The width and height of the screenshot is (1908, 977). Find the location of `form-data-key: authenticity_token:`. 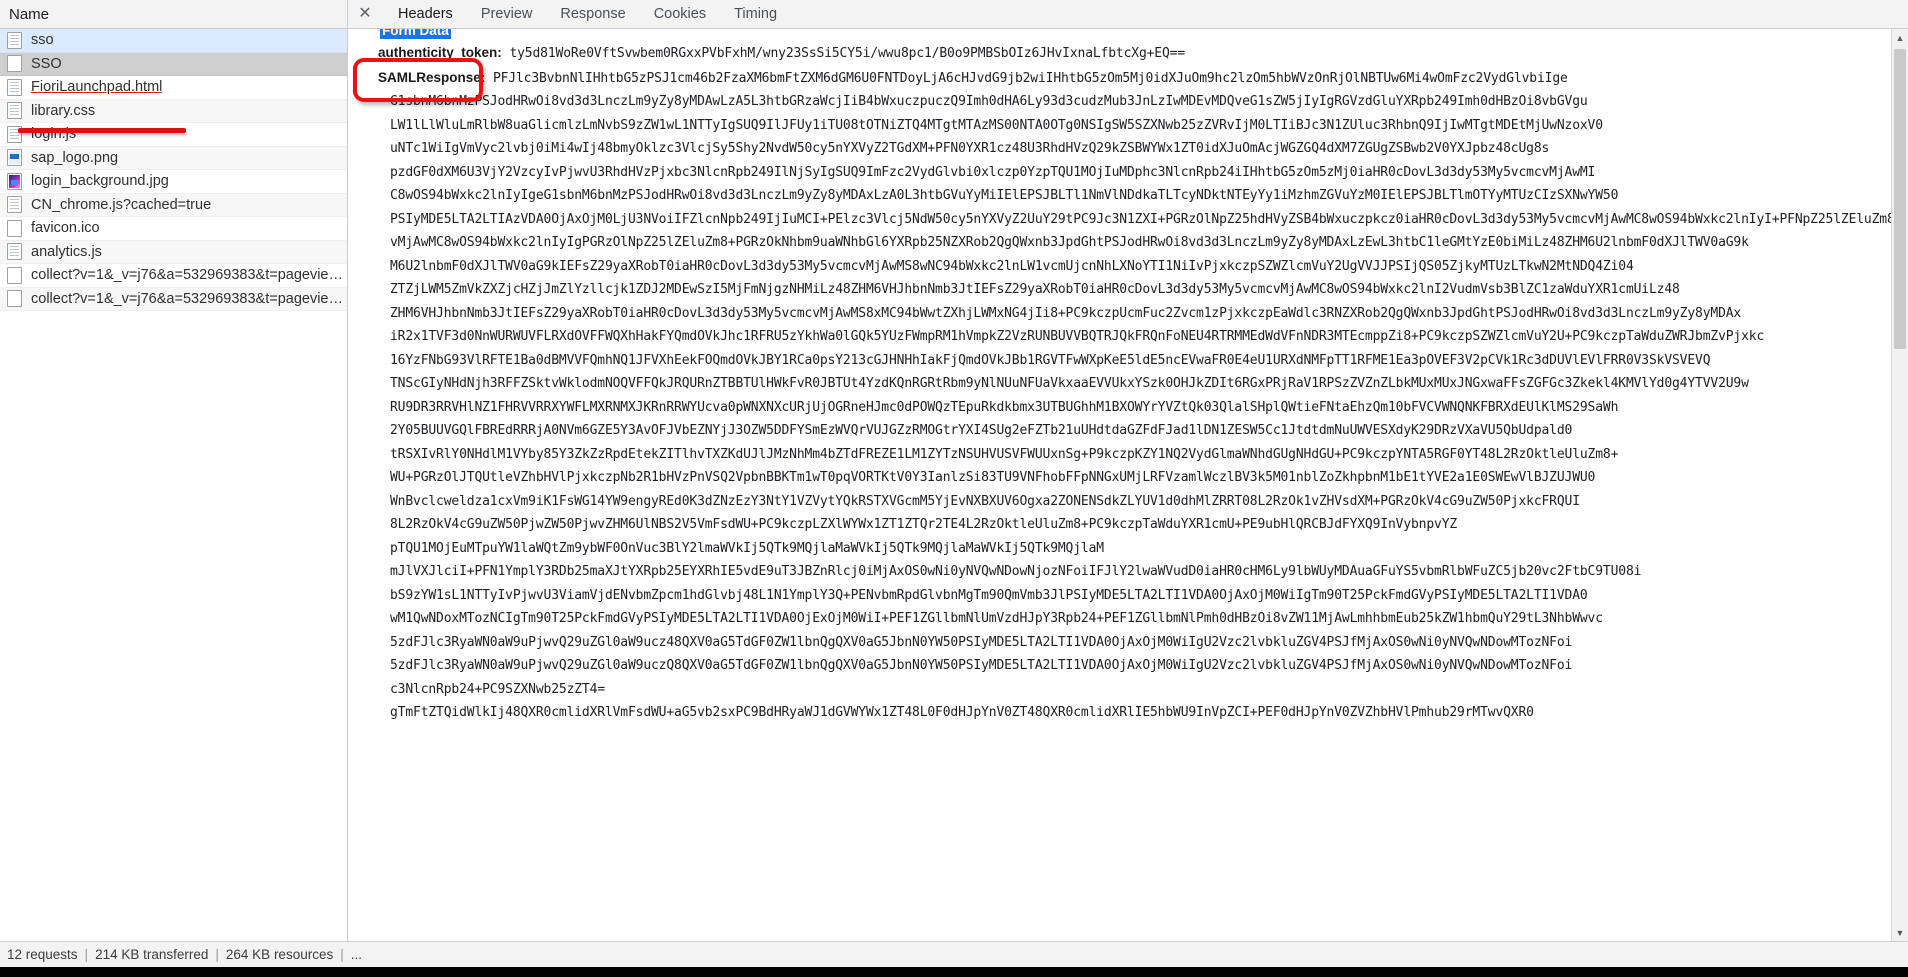

form-data-key: authenticity_token: is located at coordinates (440, 52).